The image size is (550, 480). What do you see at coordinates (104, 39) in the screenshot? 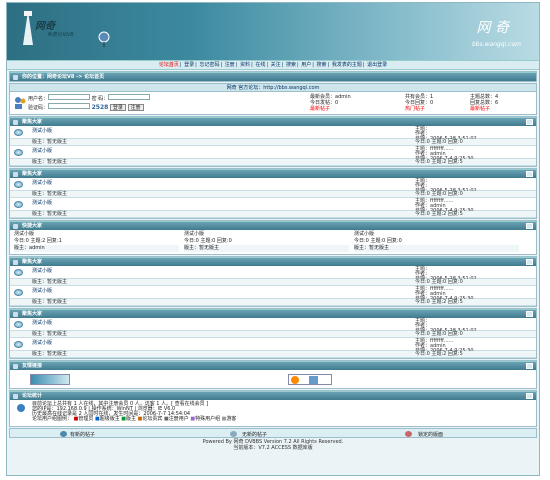
I see `balloon-icon` at bounding box center [104, 39].